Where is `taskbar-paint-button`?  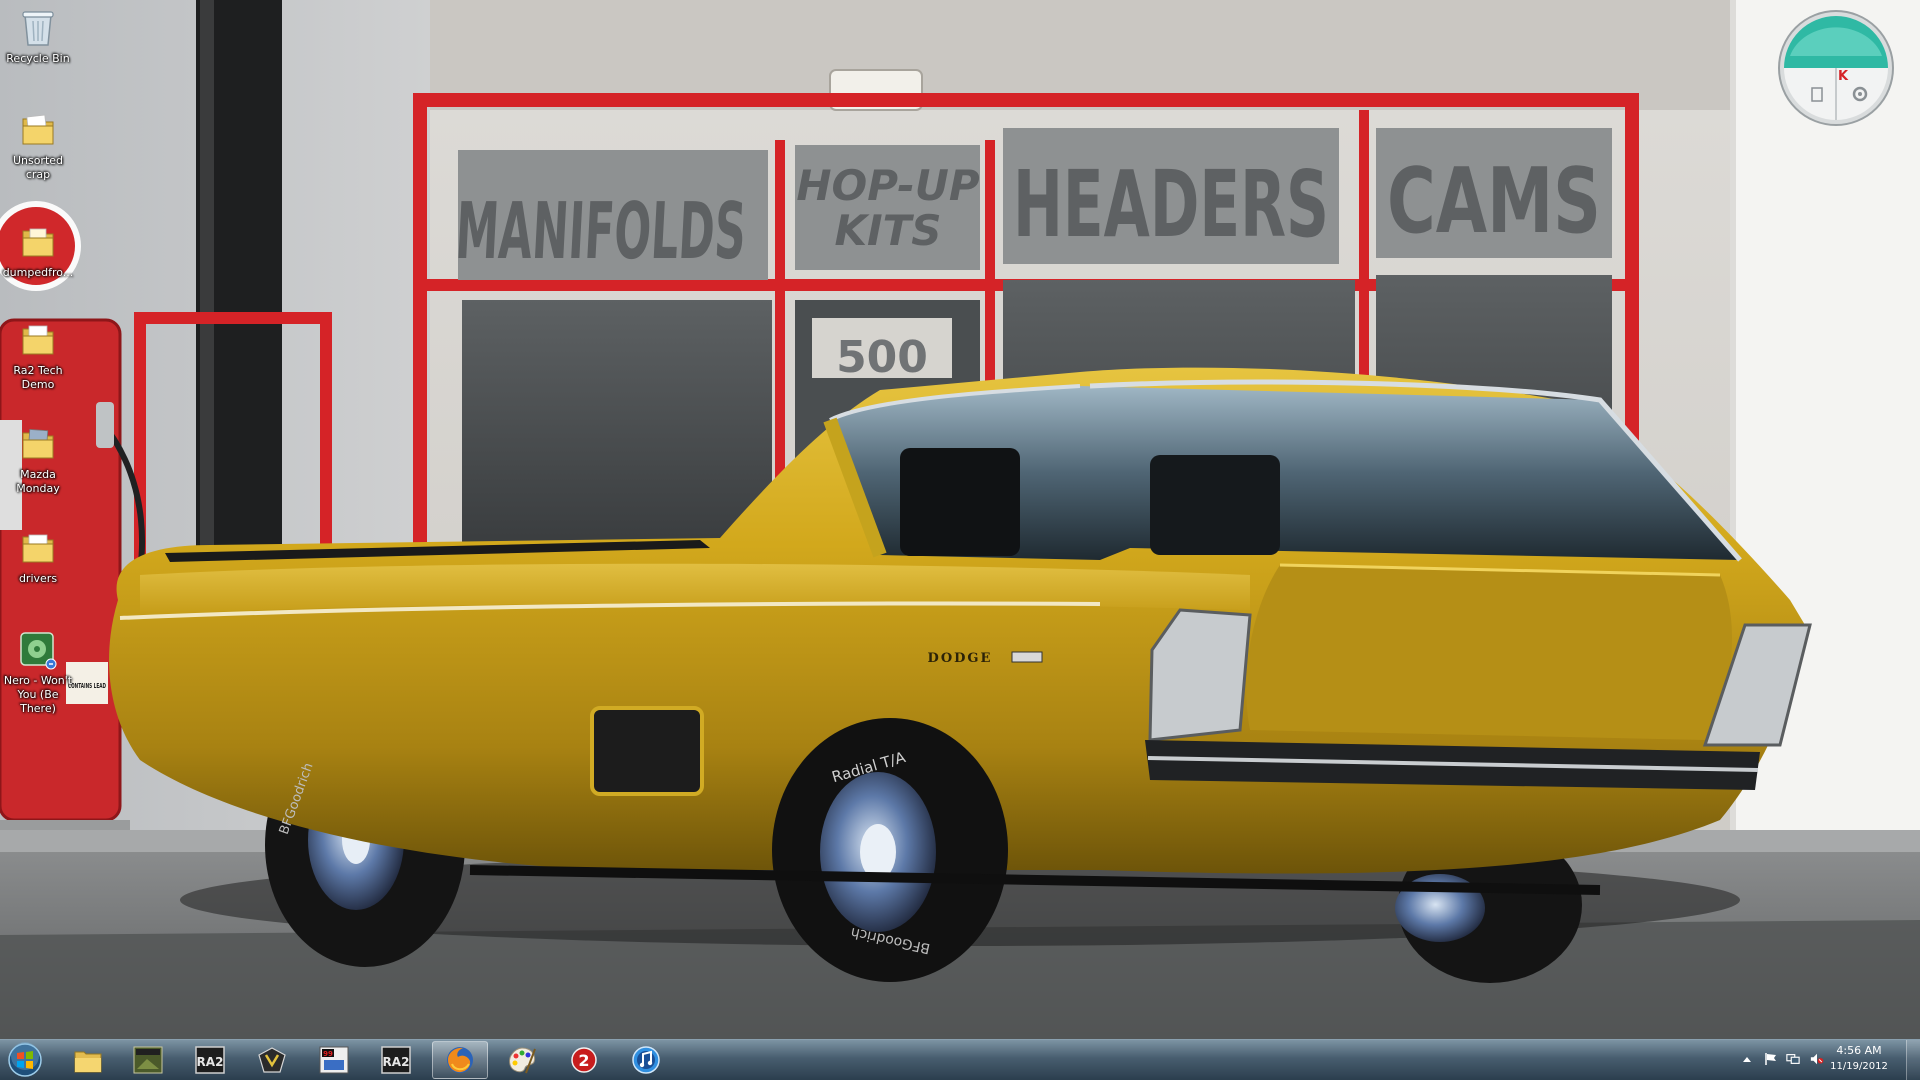
taskbar-paint-button is located at coordinates (522, 1060).